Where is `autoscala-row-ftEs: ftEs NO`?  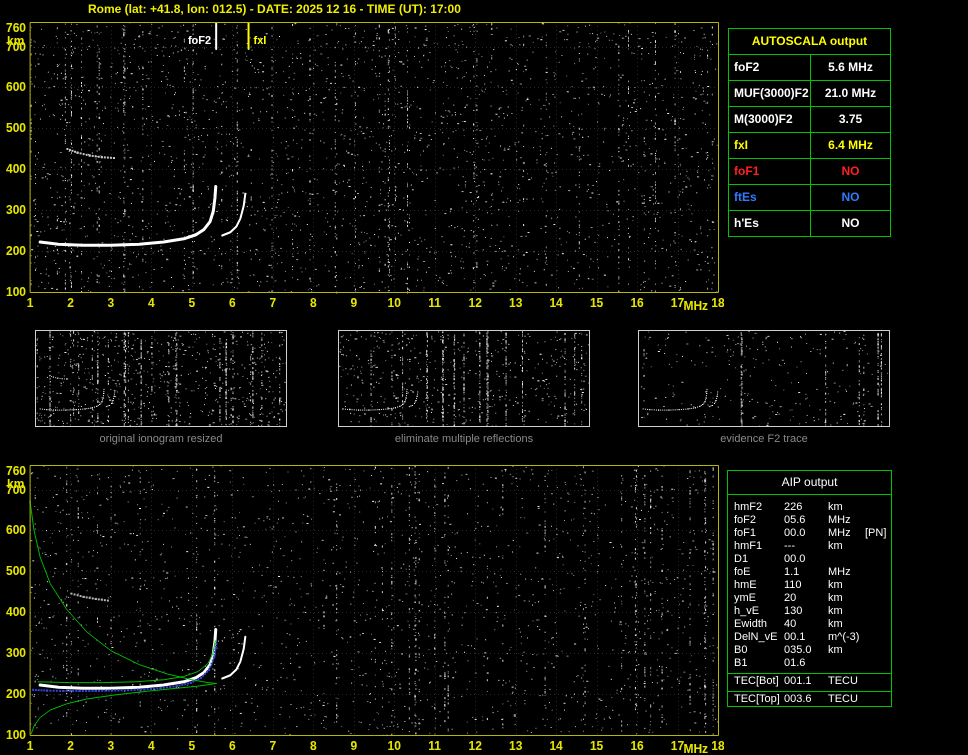 autoscala-row-ftEs: ftEs NO is located at coordinates (809, 198).